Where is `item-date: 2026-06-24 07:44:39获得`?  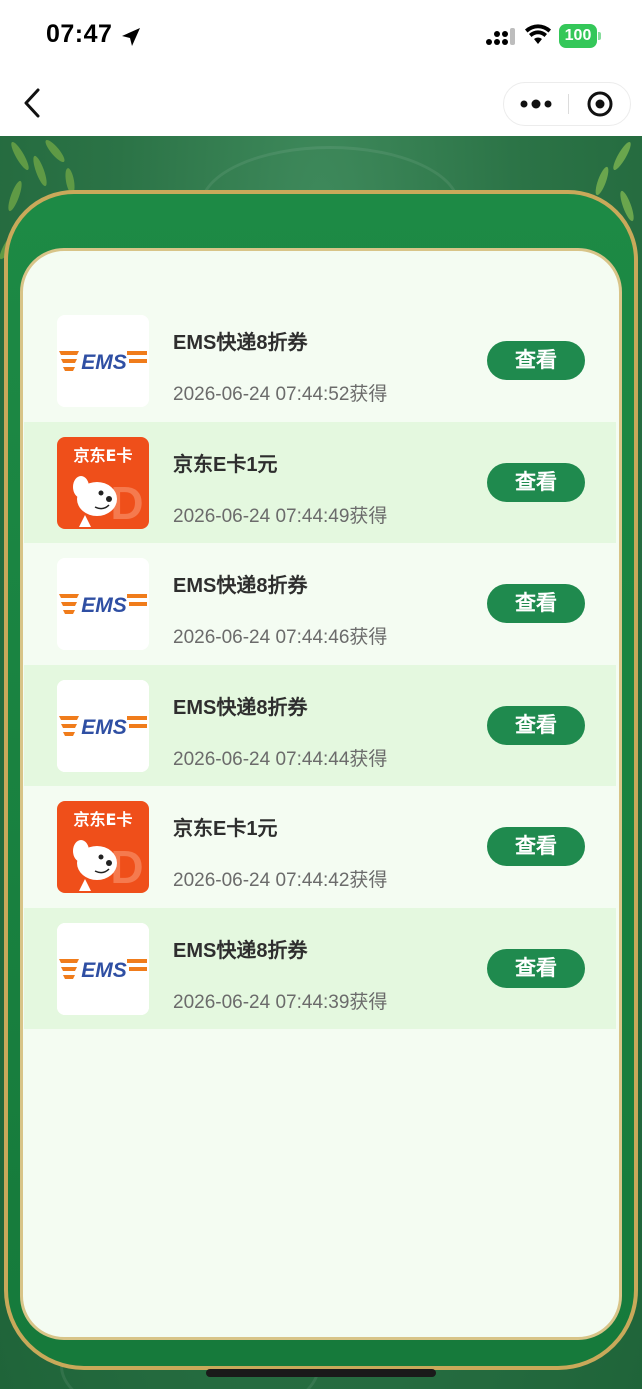 item-date: 2026-06-24 07:44:39获得 is located at coordinates (280, 1002).